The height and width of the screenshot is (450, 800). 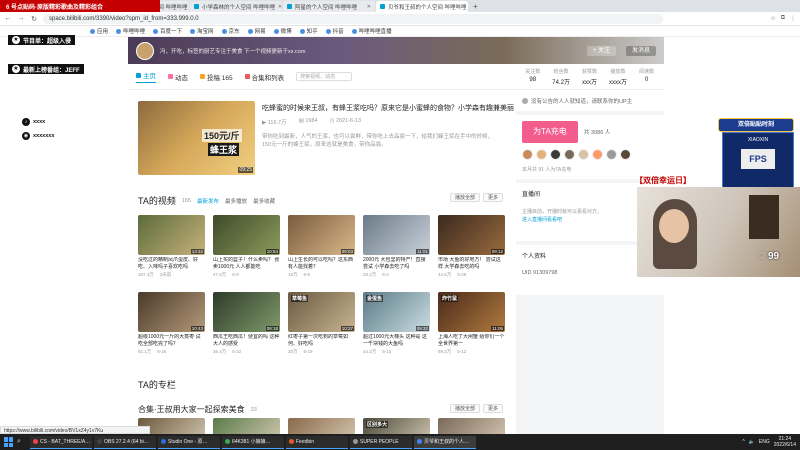 I want to click on bookmark-item: 哔哩哔哩, so click(x=130, y=31).